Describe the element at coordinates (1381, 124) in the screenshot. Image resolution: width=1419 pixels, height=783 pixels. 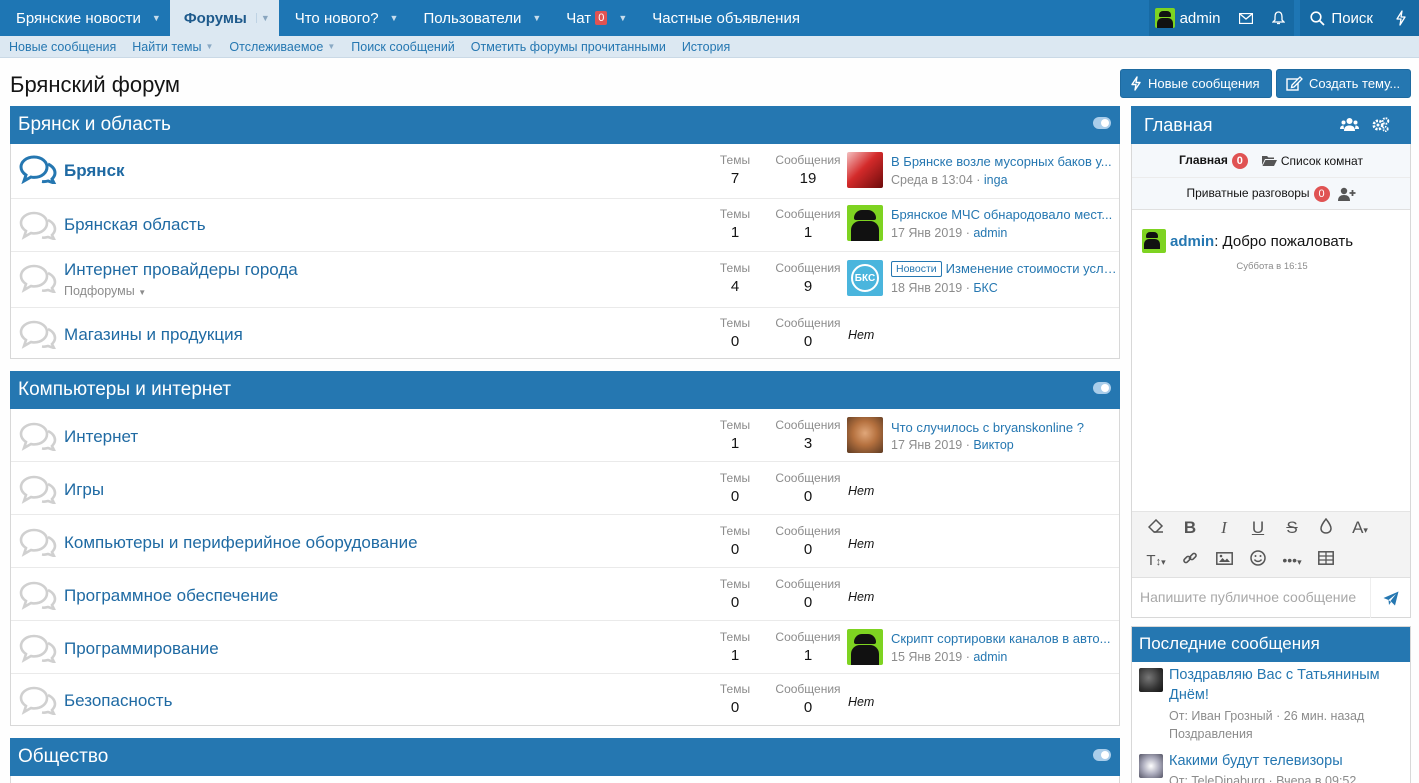
I see `cogs-icon` at that location.